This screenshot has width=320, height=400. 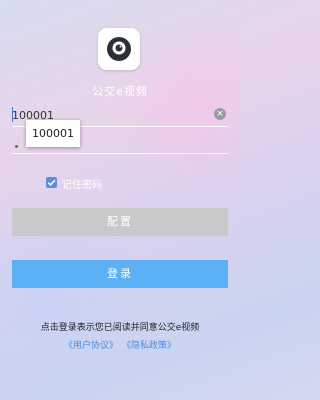 What do you see at coordinates (91, 346) in the screenshot?
I see `user-agreement-link: 《用户协议》` at bounding box center [91, 346].